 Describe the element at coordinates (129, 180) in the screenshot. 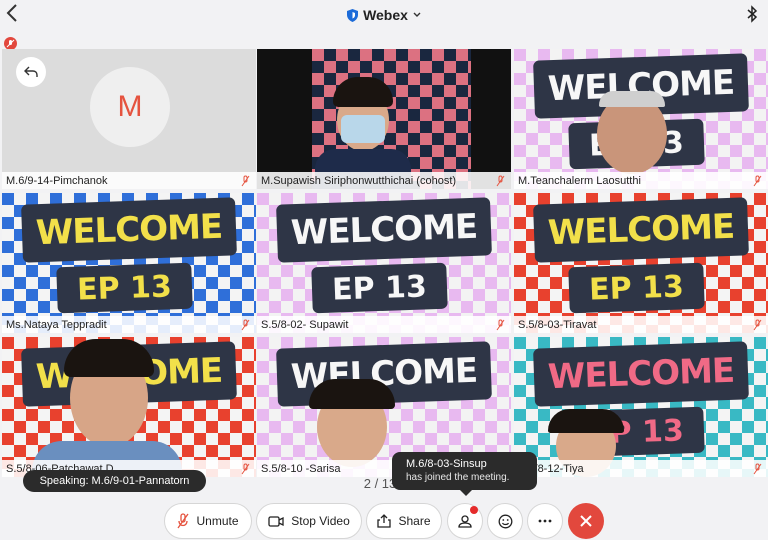

I see `participant-name-bar: M.6/9-14-Pimchanok` at that location.